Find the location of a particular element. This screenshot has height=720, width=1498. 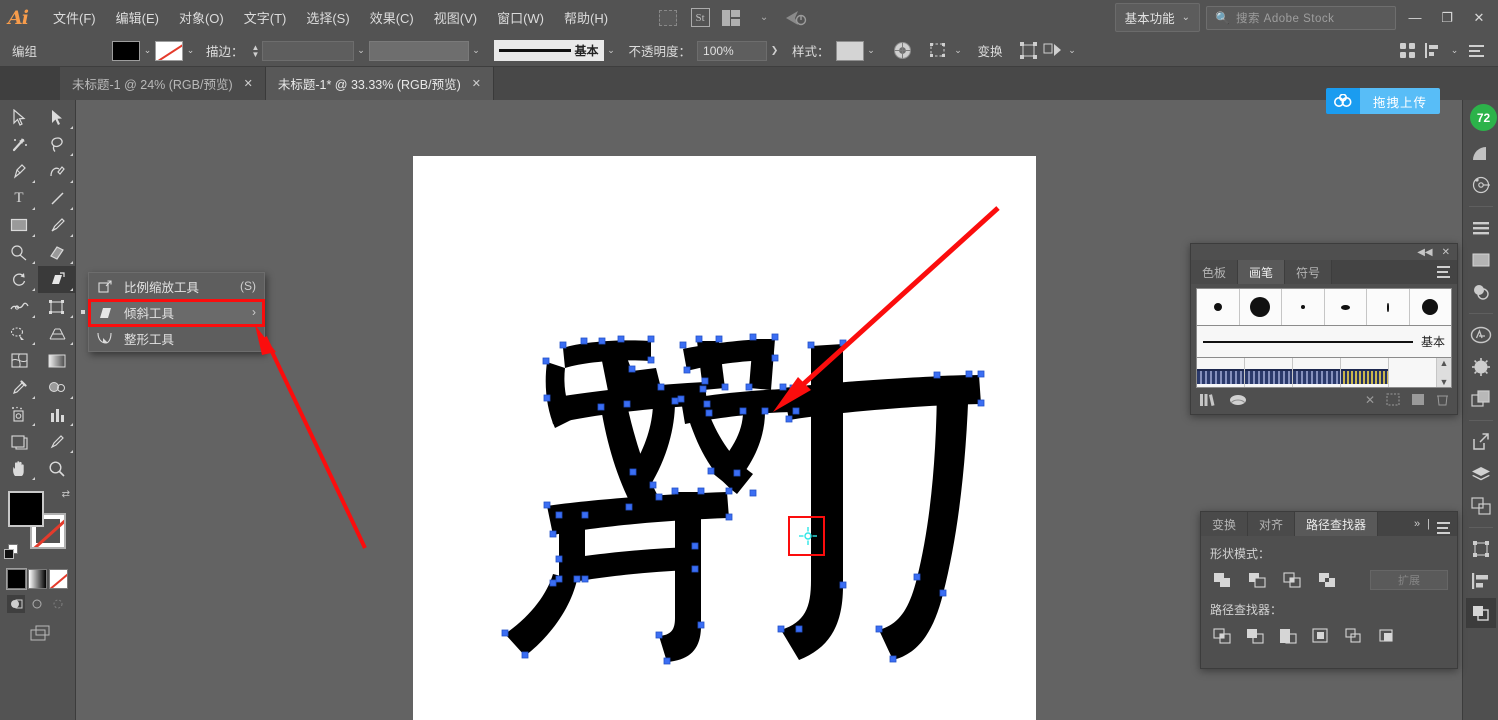

draw-inside-button is located at coordinates (59, 604).